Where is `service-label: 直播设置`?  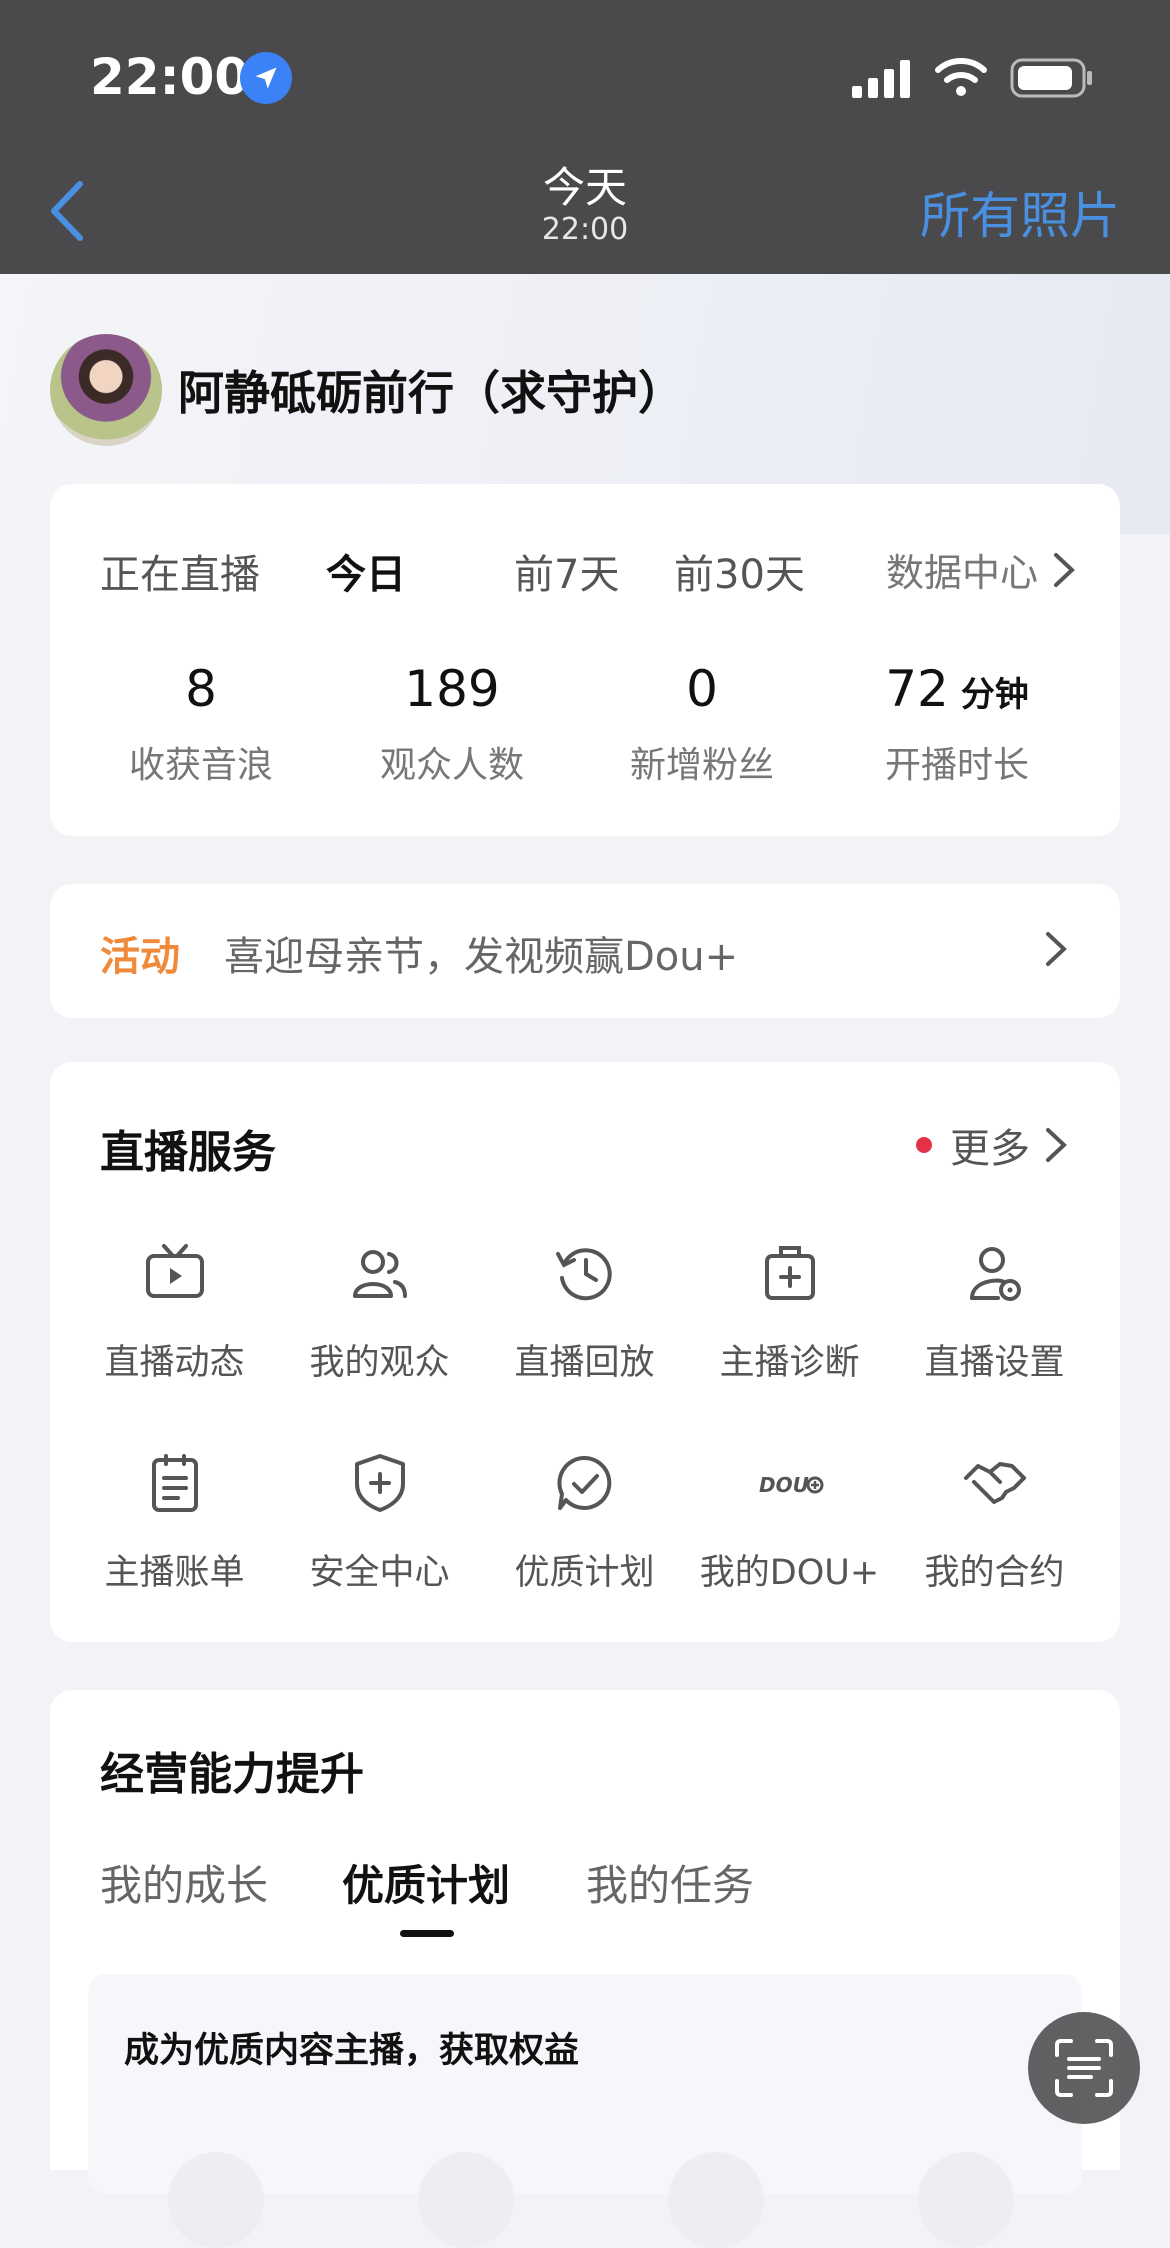 service-label: 直播设置 is located at coordinates (994, 1363).